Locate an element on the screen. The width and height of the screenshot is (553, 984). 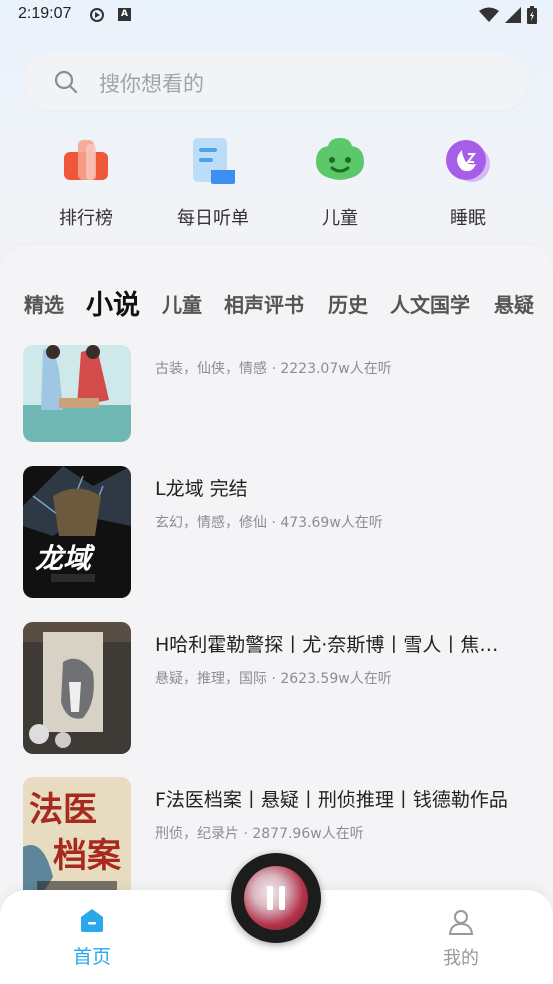
search-bar: 搜你想看的 is located at coordinates (276, 81).